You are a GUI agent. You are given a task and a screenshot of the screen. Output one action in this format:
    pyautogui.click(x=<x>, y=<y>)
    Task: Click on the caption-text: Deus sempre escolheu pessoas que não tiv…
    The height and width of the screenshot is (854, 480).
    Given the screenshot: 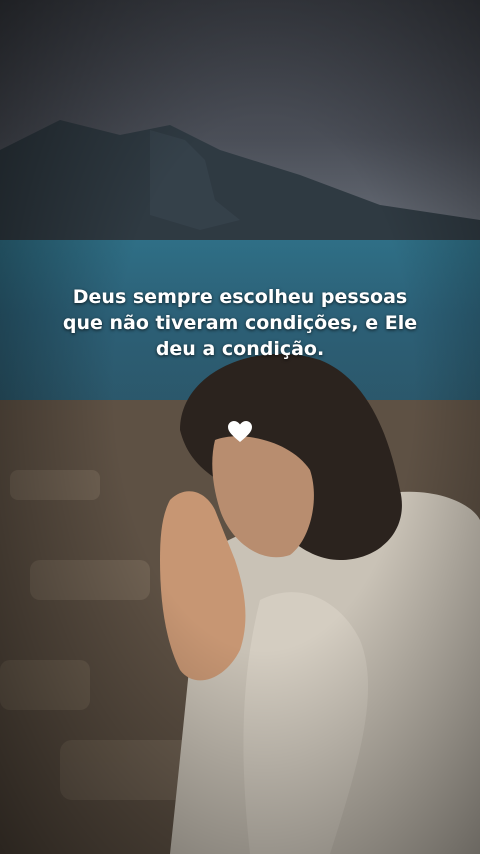 What is the action you would take?
    pyautogui.click(x=240, y=323)
    